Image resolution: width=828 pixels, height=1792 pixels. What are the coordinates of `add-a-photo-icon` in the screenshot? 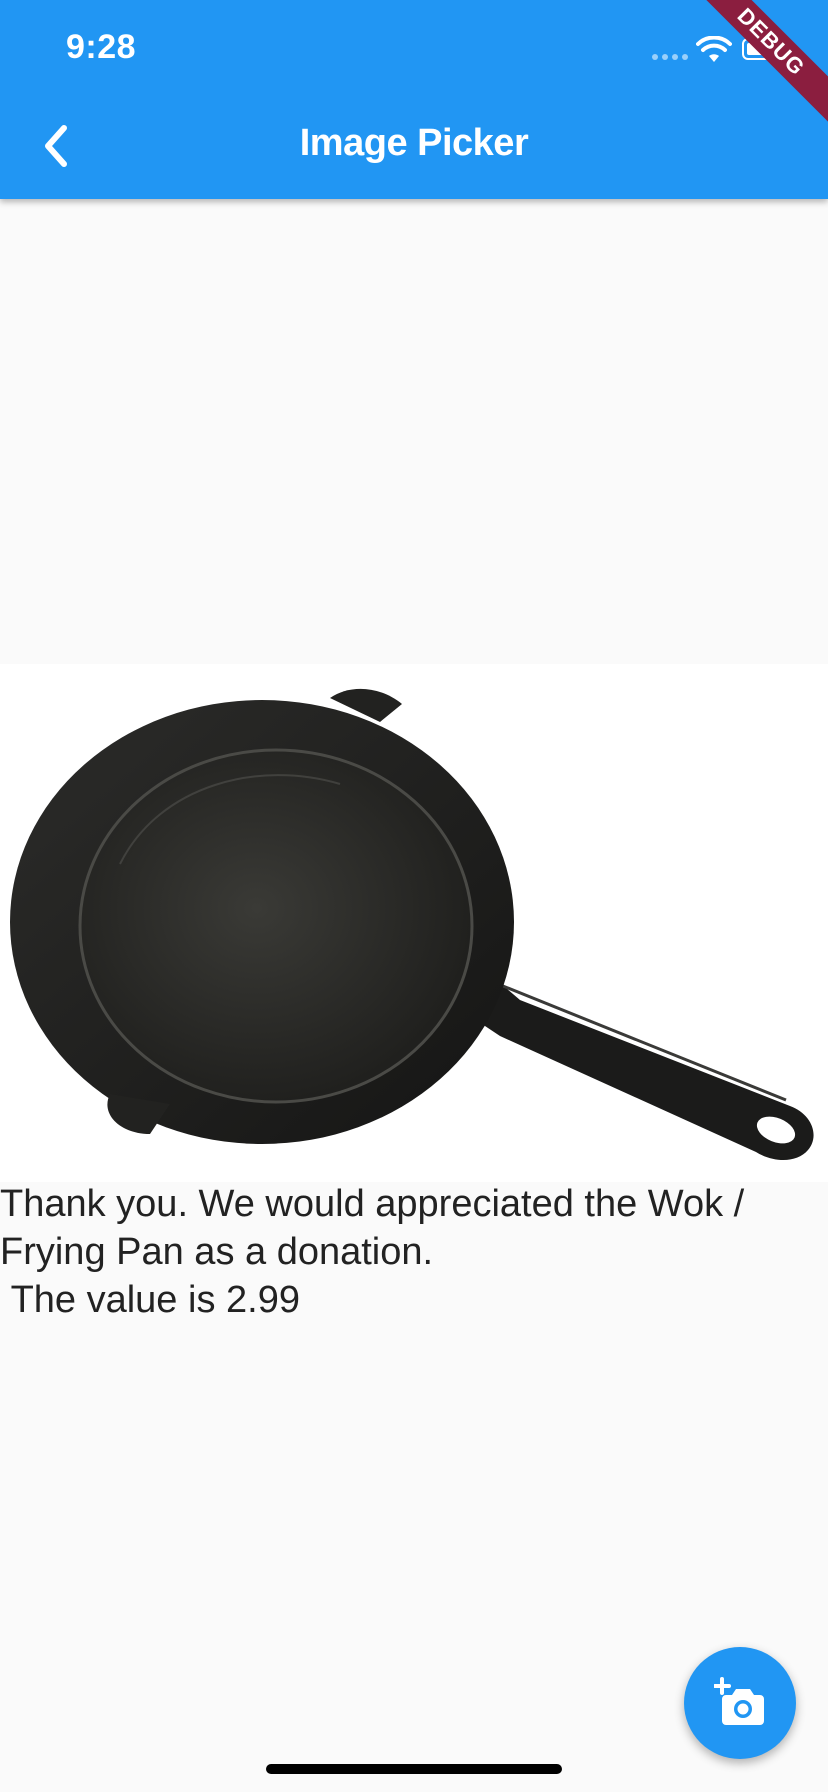 It's located at (739, 1701).